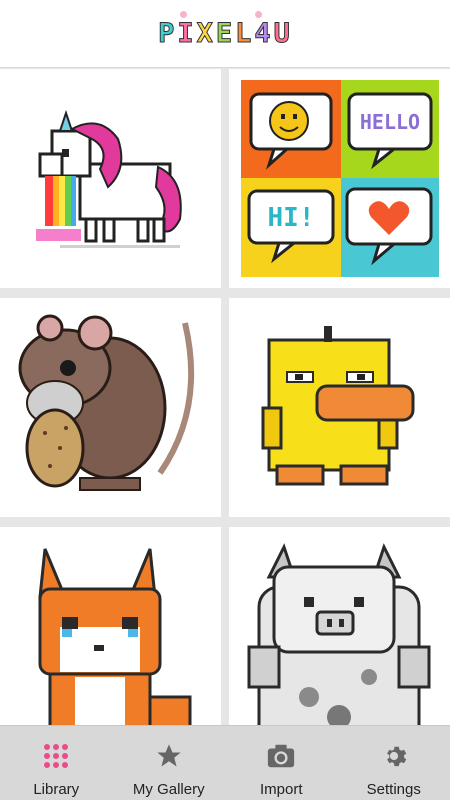 The width and height of the screenshot is (450, 800). What do you see at coordinates (339, 634) in the screenshot?
I see `pig-image` at bounding box center [339, 634].